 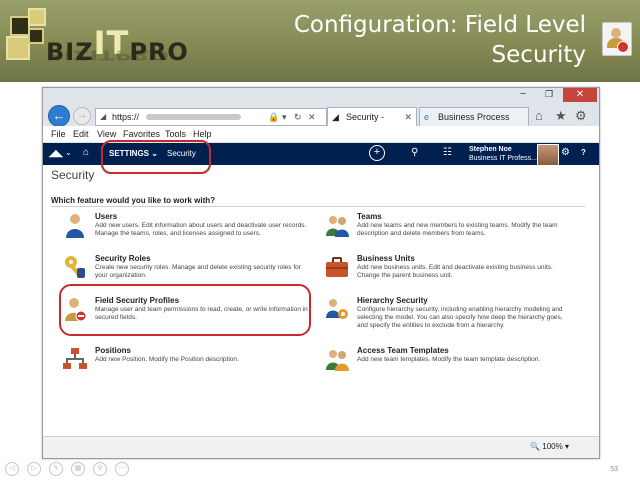 What do you see at coordinates (408, 117) in the screenshot?
I see `tab-close-icon: ✕` at bounding box center [408, 117].